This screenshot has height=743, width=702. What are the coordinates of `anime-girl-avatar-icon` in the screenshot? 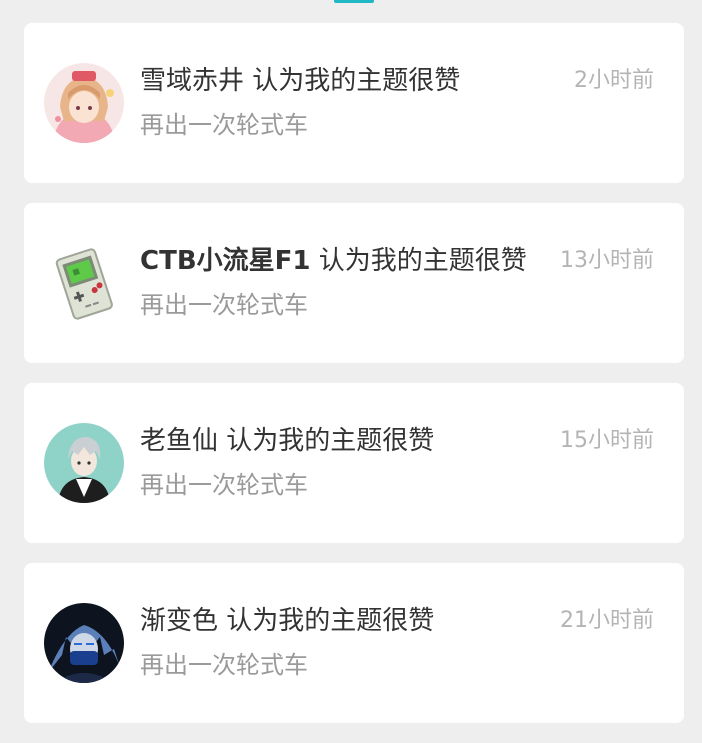 It's located at (84, 103).